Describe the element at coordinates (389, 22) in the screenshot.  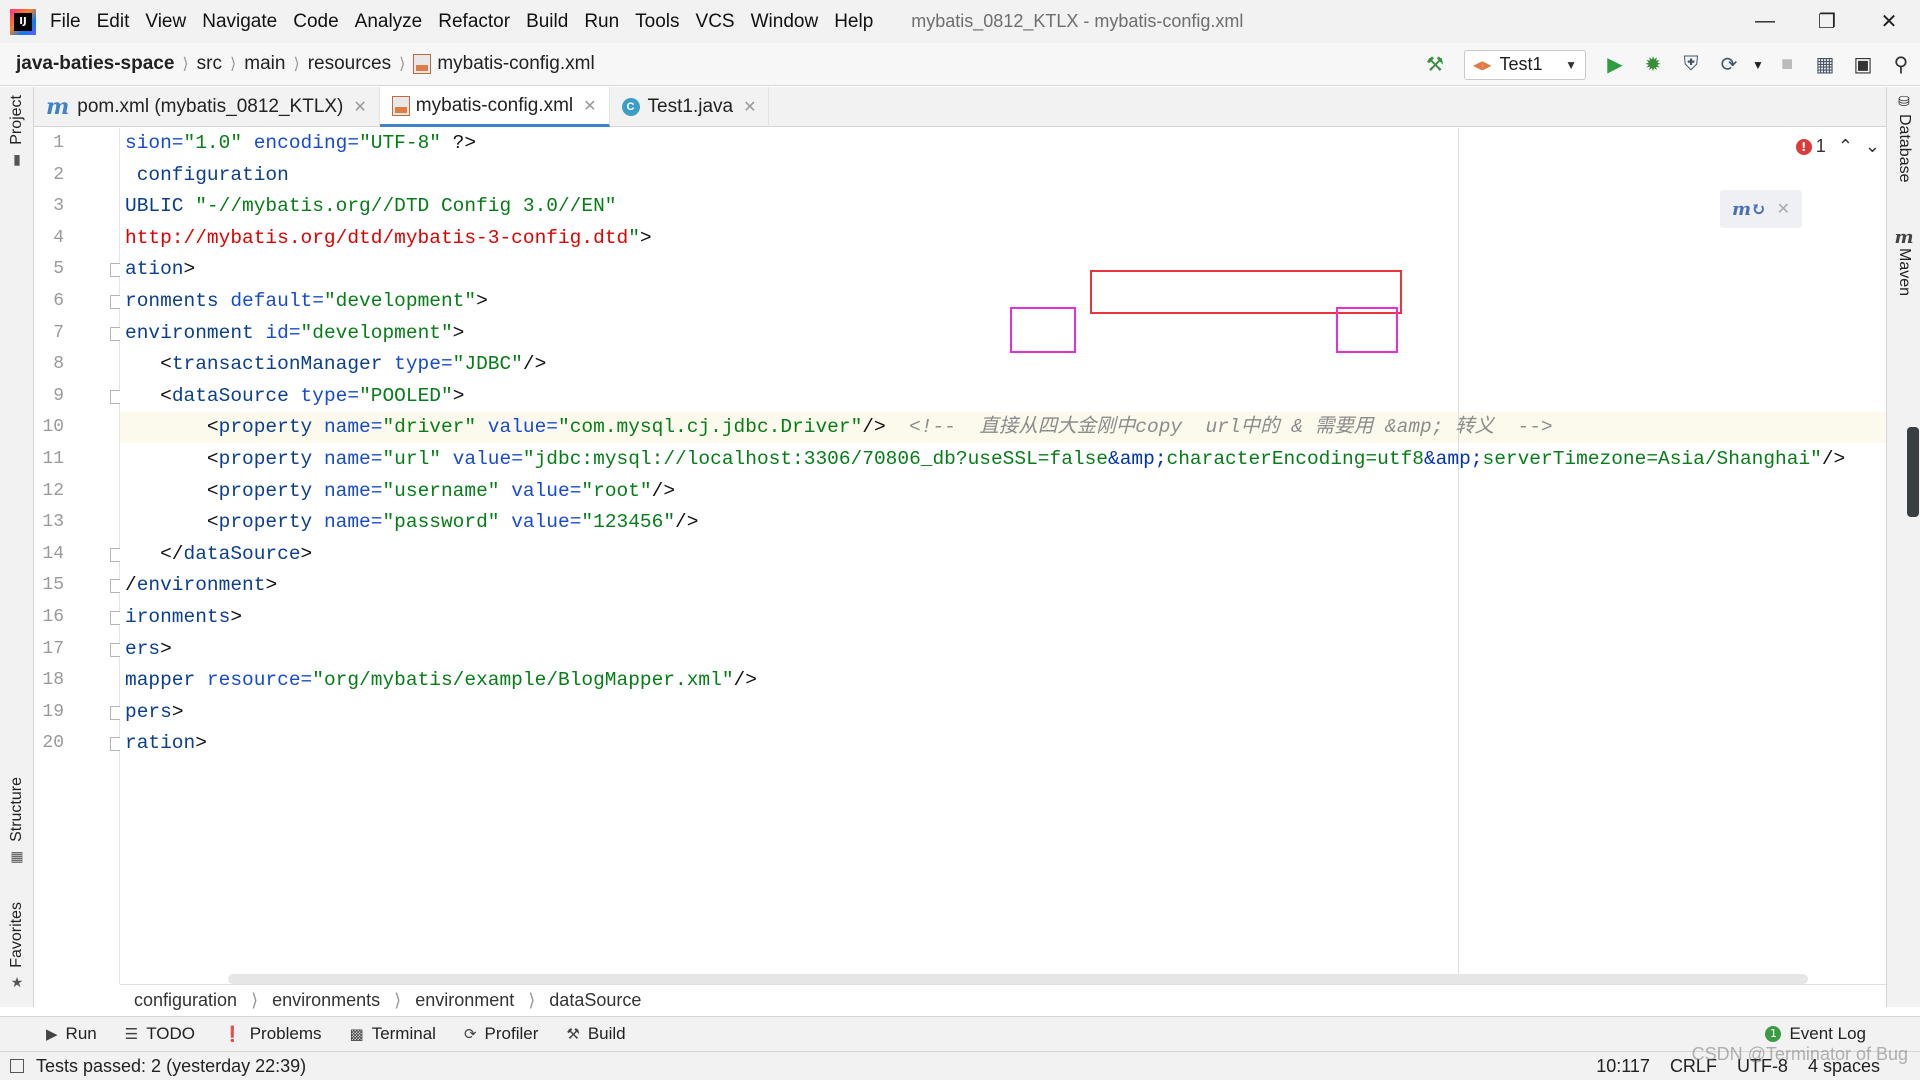
I see `menu-analyze: Analyze` at that location.